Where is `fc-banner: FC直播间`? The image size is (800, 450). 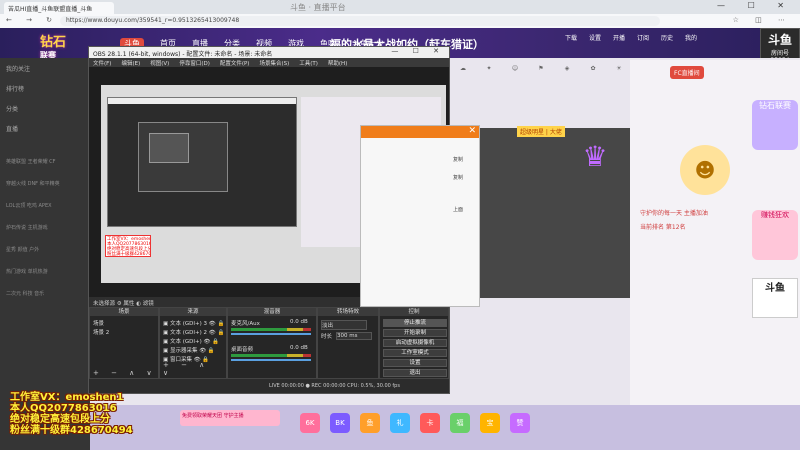
fc-banner: FC直播间 is located at coordinates (687, 72).